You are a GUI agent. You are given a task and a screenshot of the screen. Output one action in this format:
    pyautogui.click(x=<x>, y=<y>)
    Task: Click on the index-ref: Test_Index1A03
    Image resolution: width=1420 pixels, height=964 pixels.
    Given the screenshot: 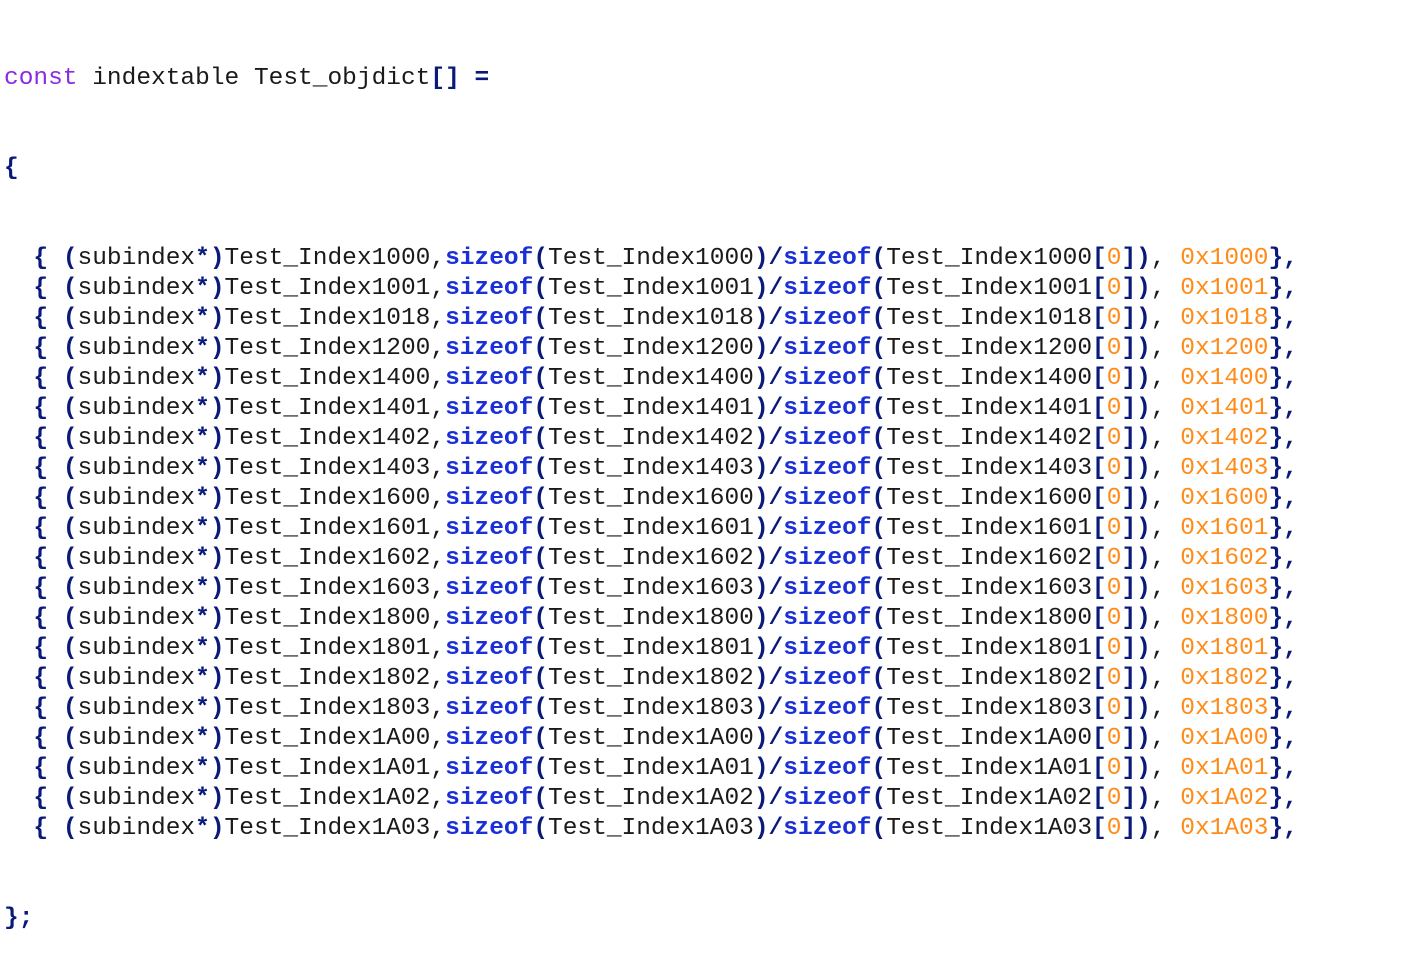 What is the action you would take?
    pyautogui.click(x=327, y=828)
    